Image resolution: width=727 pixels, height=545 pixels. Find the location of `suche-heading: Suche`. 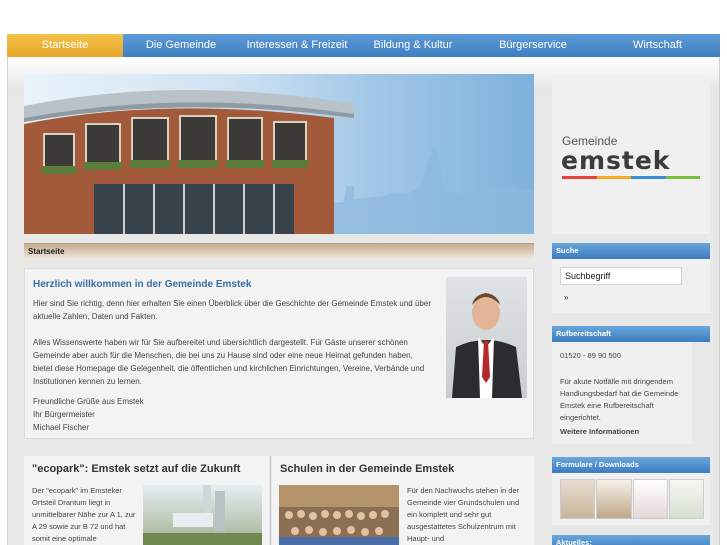

suche-heading: Suche is located at coordinates (631, 251).